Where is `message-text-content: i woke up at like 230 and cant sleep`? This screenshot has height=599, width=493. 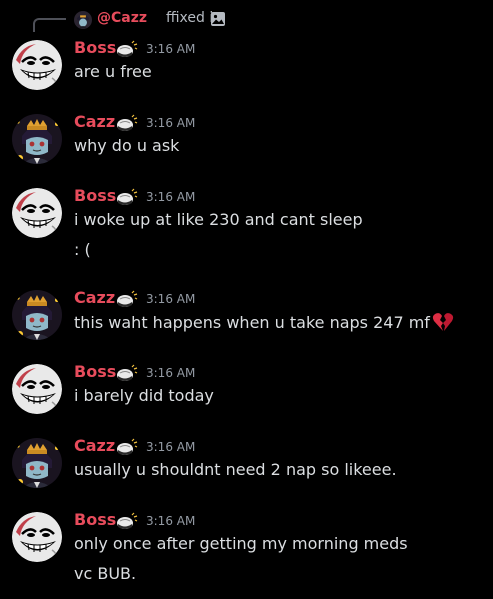
message-text-content: i woke up at like 230 and cant sleep is located at coordinates (218, 219).